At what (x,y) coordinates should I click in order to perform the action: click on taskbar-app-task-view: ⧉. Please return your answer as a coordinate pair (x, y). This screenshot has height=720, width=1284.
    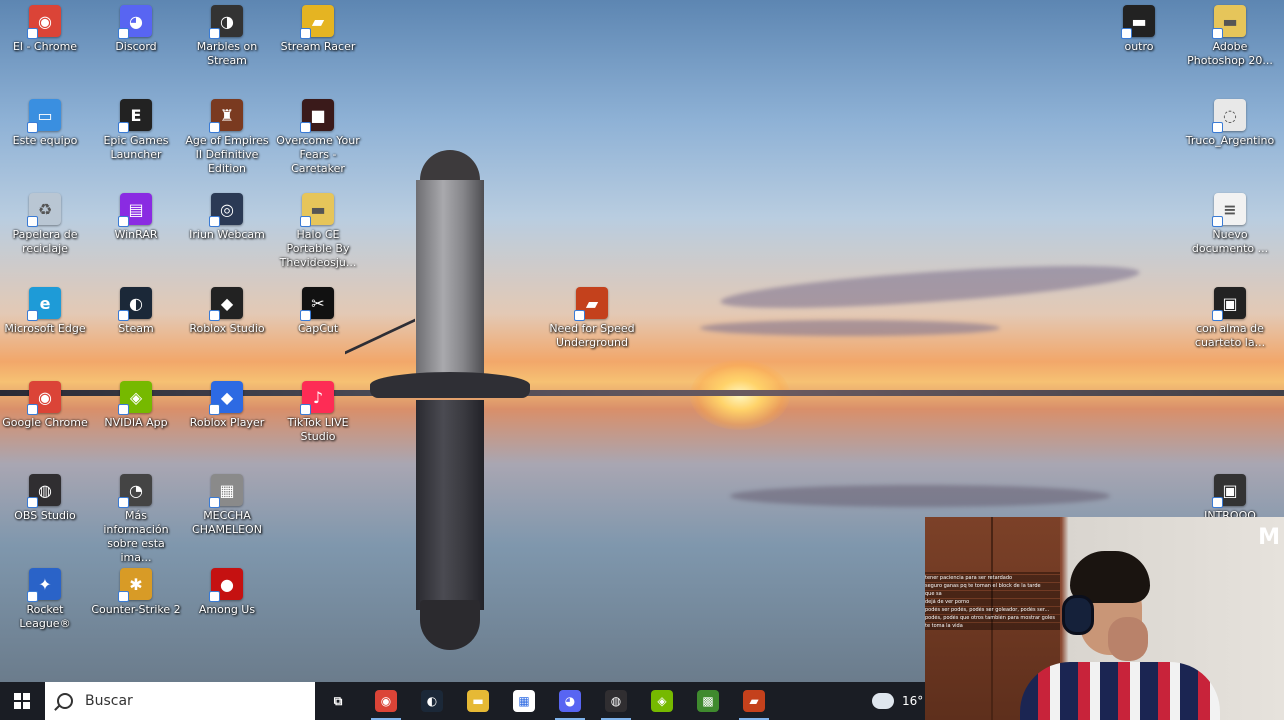
    Looking at the image, I should click on (338, 701).